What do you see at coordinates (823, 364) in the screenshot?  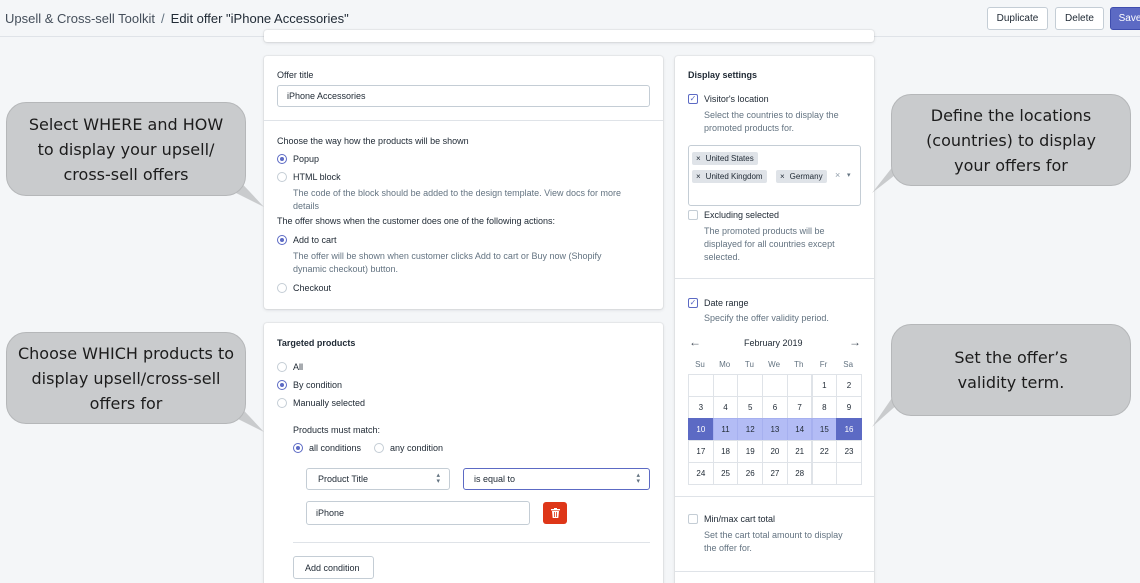 I see `weekday-label: Fr` at bounding box center [823, 364].